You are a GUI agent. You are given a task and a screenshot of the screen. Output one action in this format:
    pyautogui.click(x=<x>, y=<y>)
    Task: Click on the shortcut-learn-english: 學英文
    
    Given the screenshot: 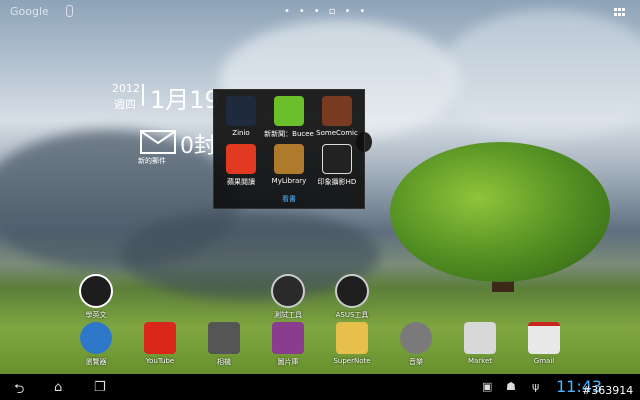 What is the action you would take?
    pyautogui.click(x=96, y=297)
    